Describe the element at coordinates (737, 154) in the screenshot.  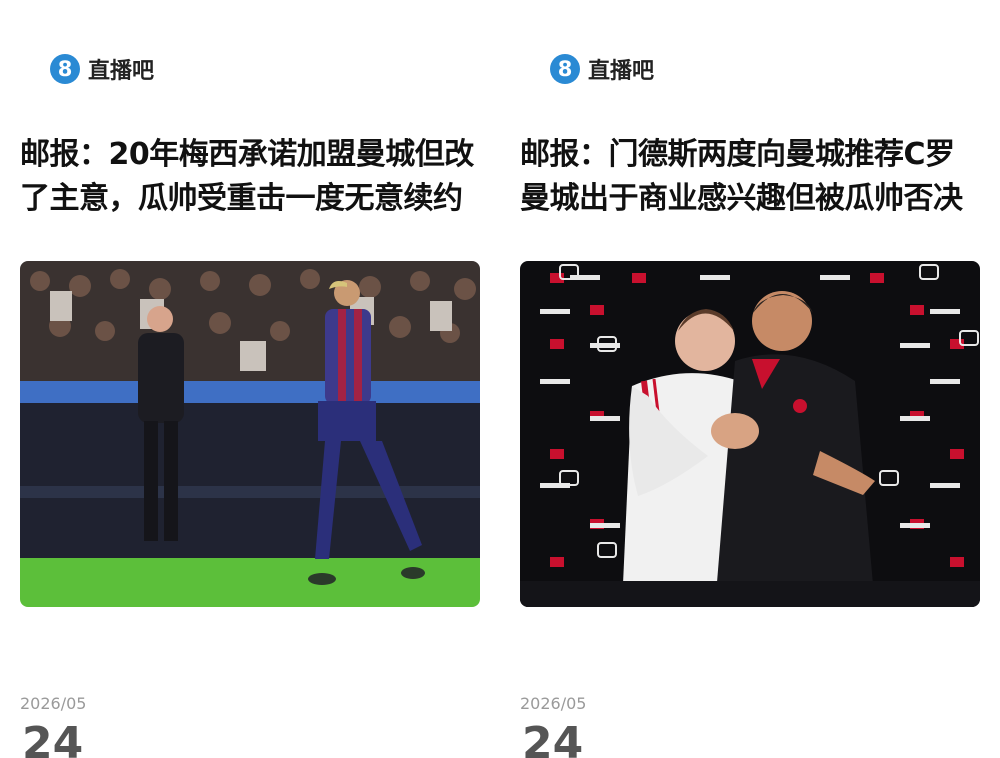
I see `headline-line: 邮报：门德斯两度向曼城推荐C罗` at that location.